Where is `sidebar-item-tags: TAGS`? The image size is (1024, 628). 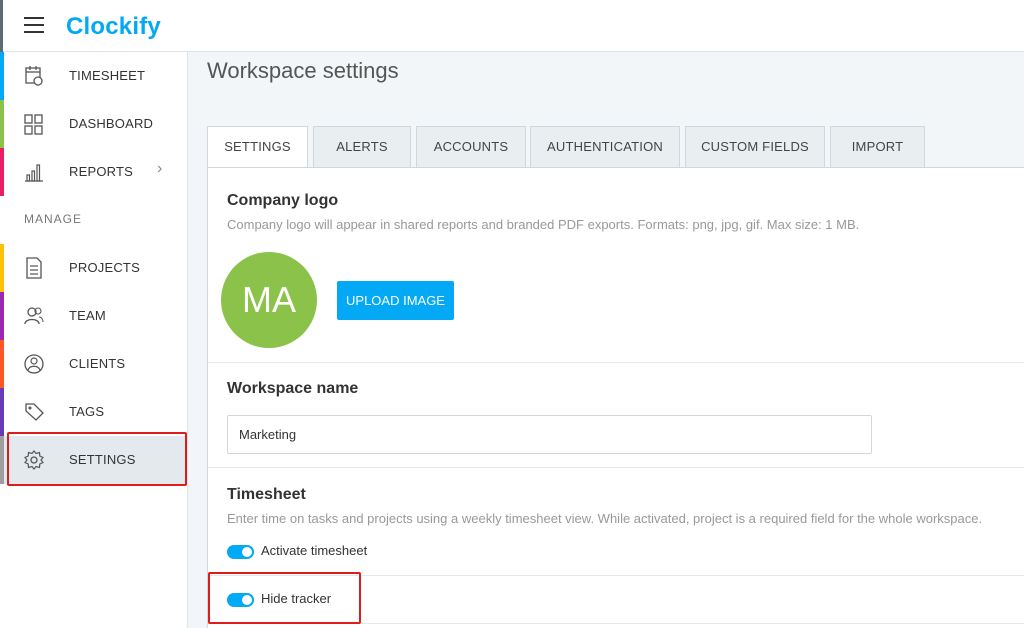 sidebar-item-tags: TAGS is located at coordinates (93, 412).